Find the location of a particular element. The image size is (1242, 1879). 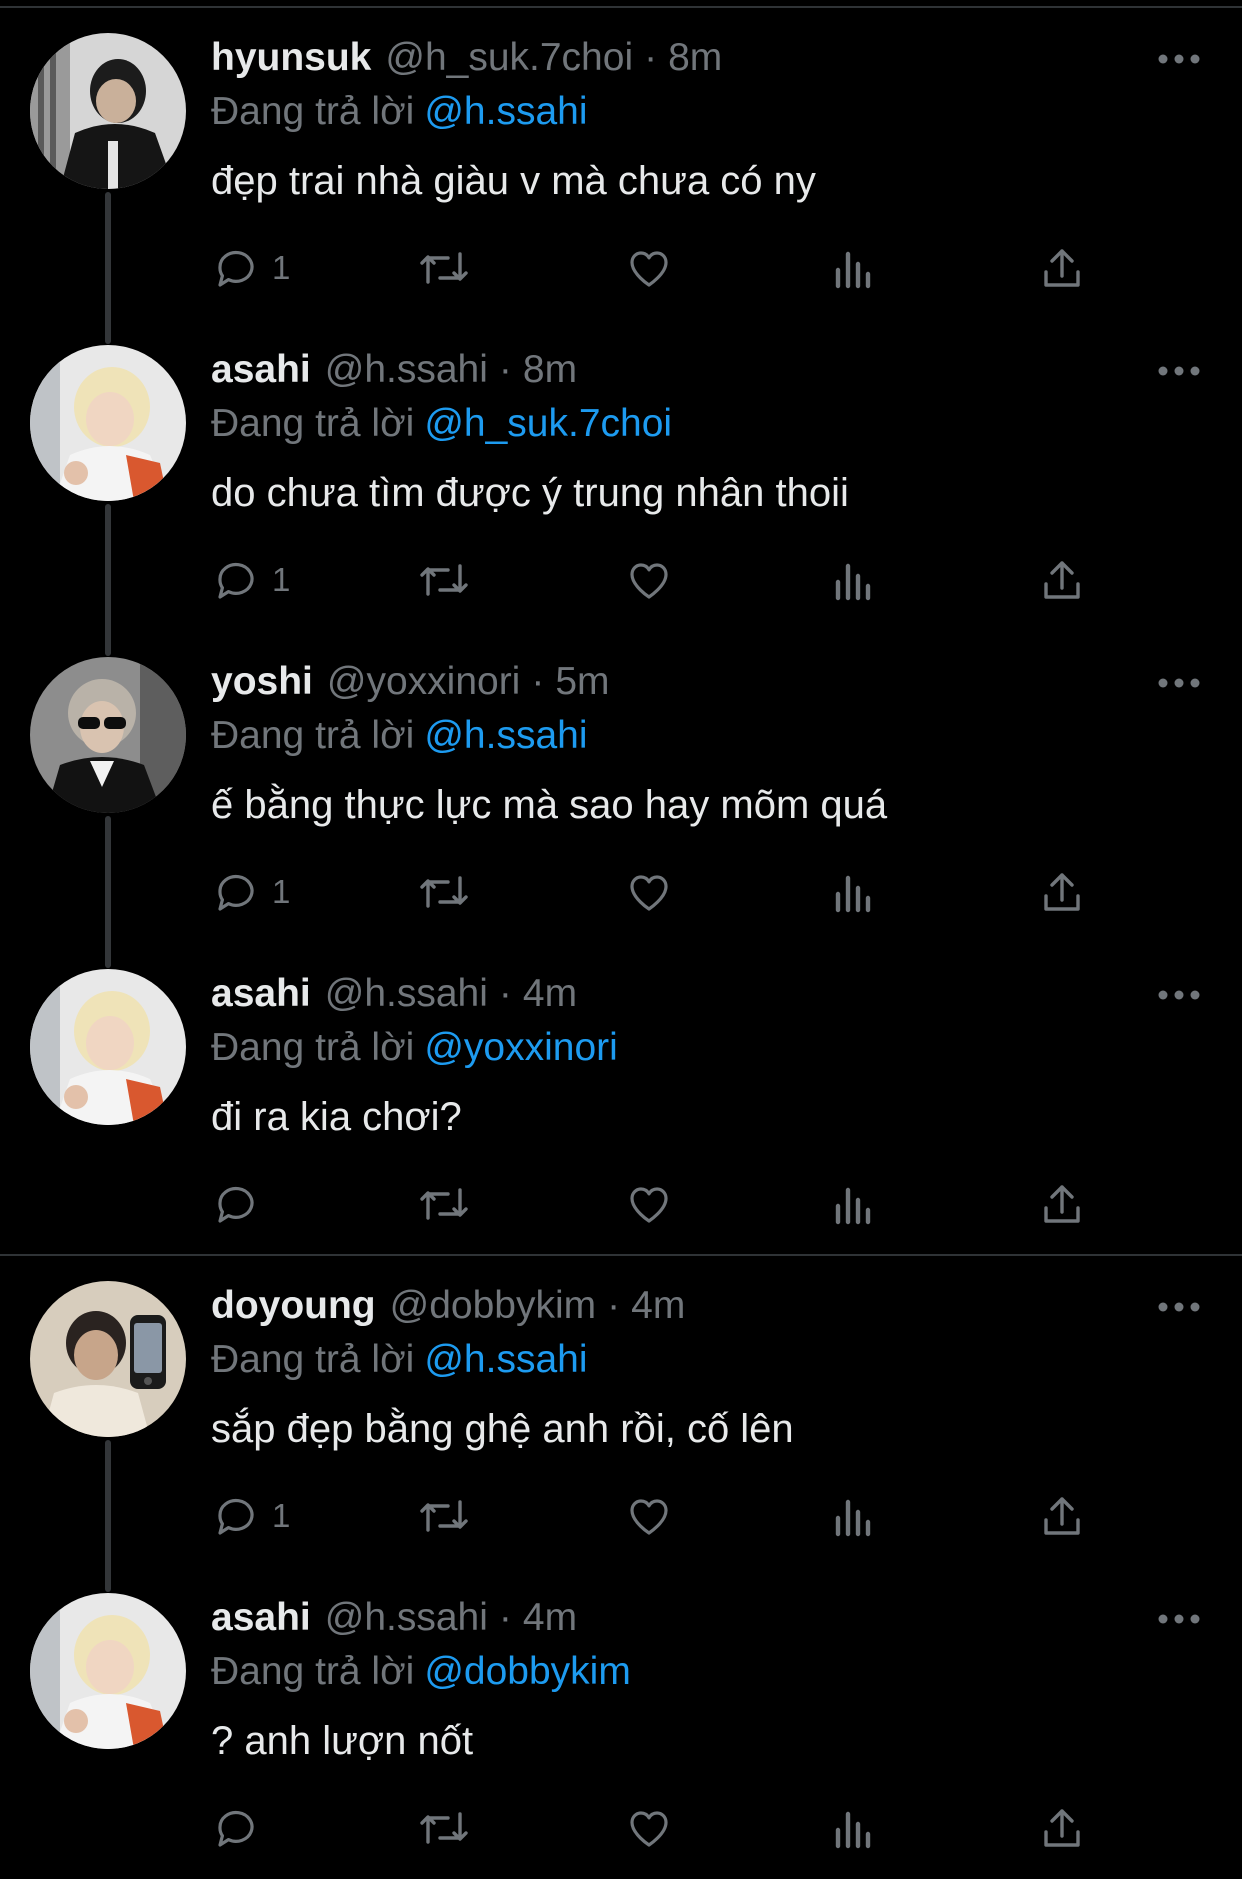

avatar-hyunsuk-image is located at coordinates (108, 111).